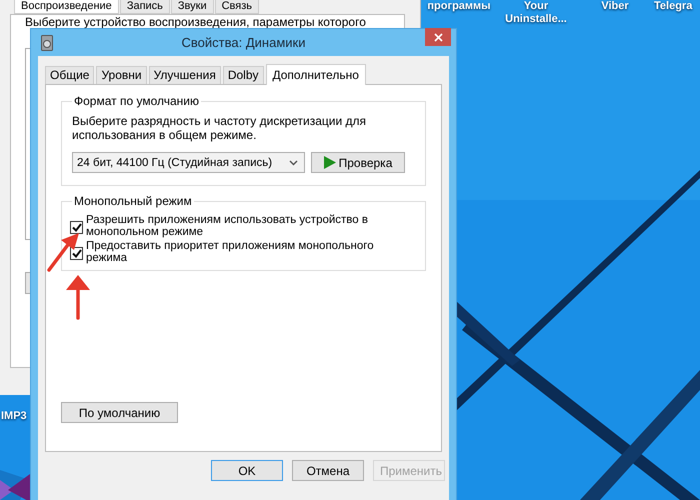  Describe the element at coordinates (66, 7) in the screenshot. I see `tab: Воспроизведение` at that location.